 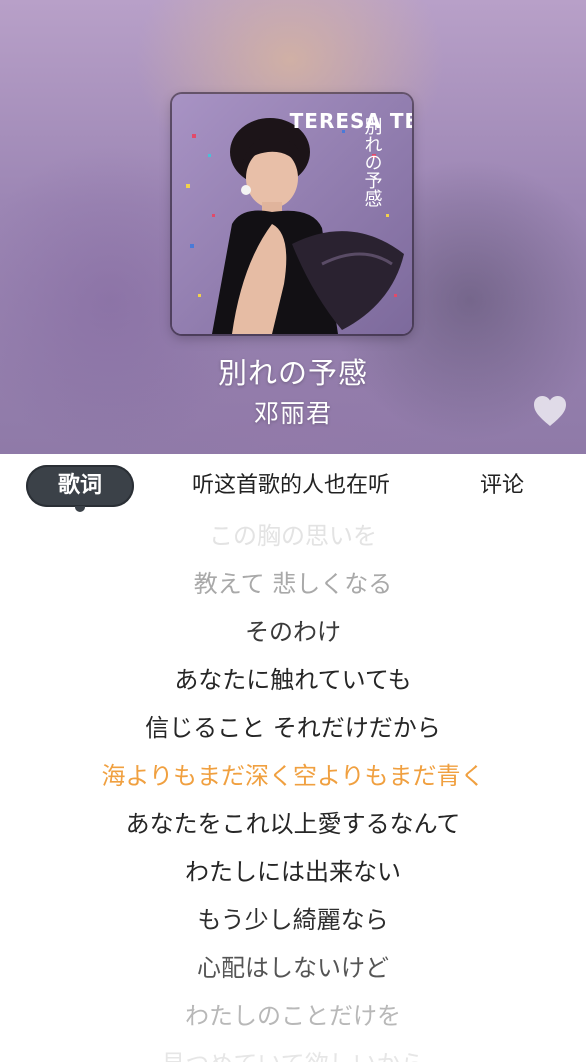 I want to click on song-title: 別れの予感, so click(x=292, y=373).